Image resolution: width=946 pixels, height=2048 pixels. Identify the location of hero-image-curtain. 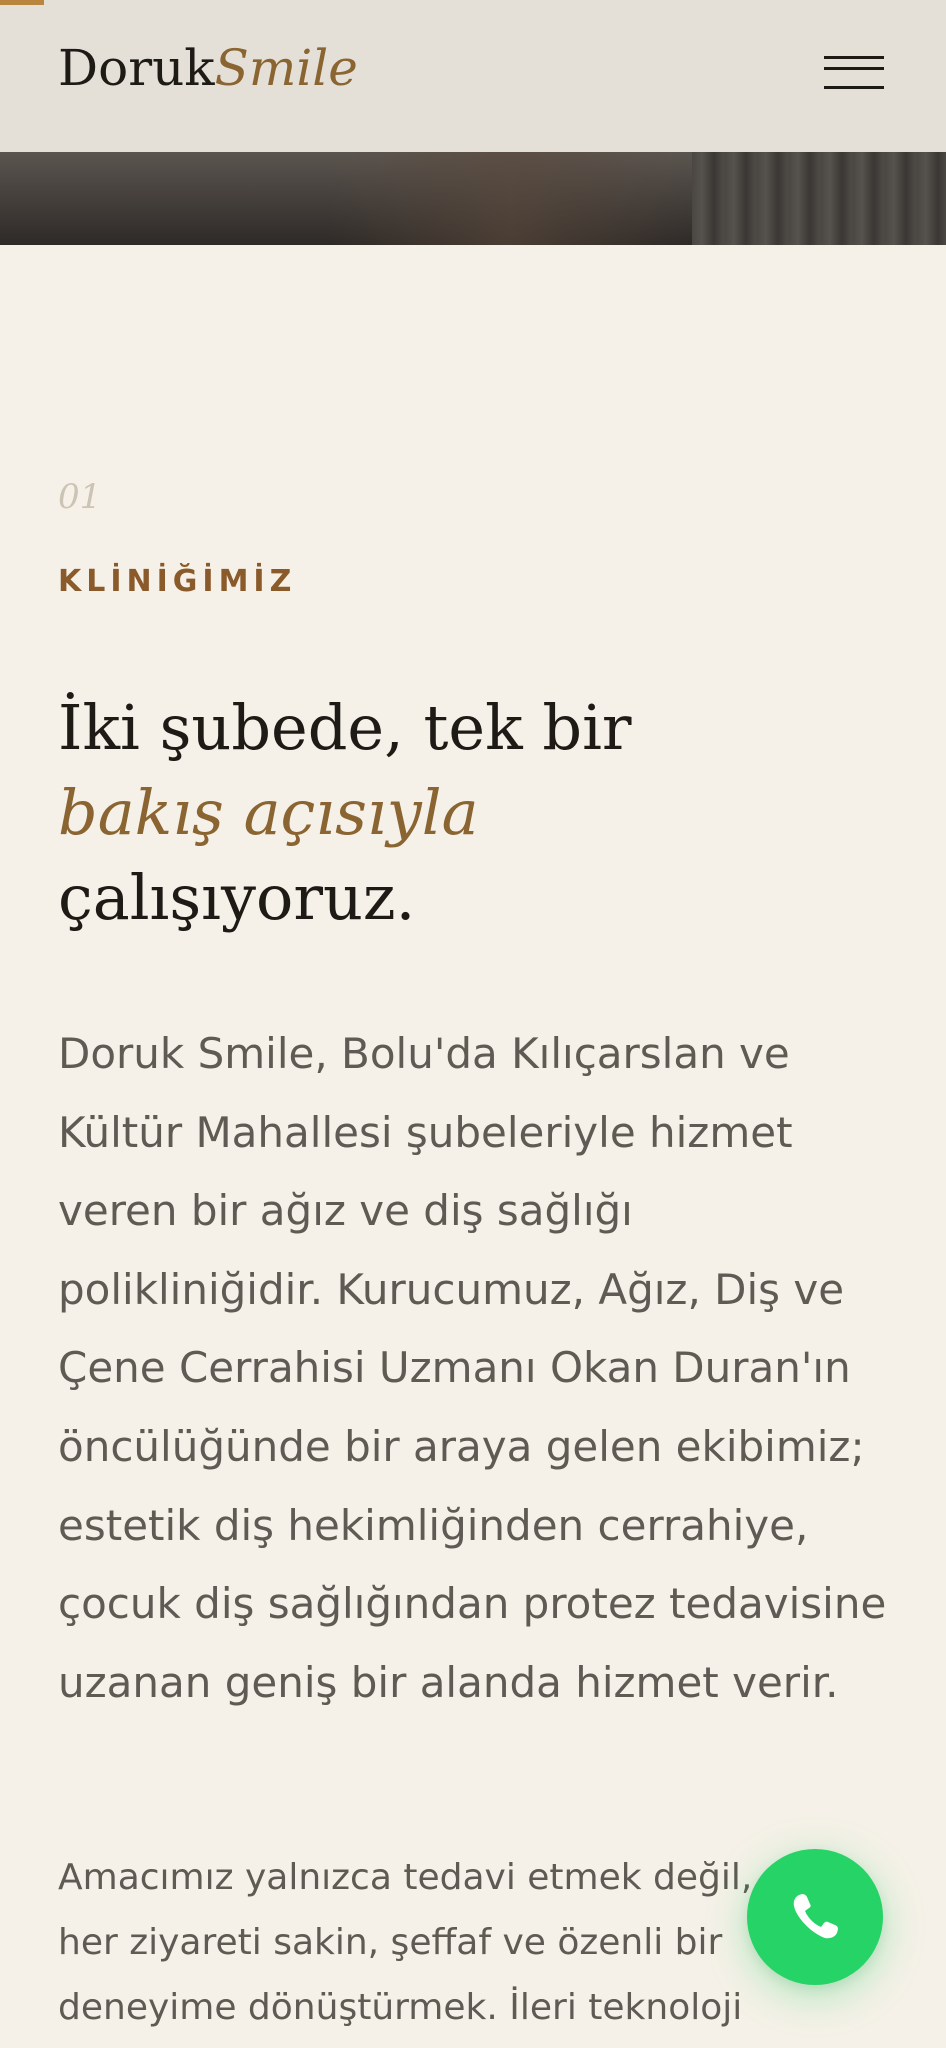
(819, 198).